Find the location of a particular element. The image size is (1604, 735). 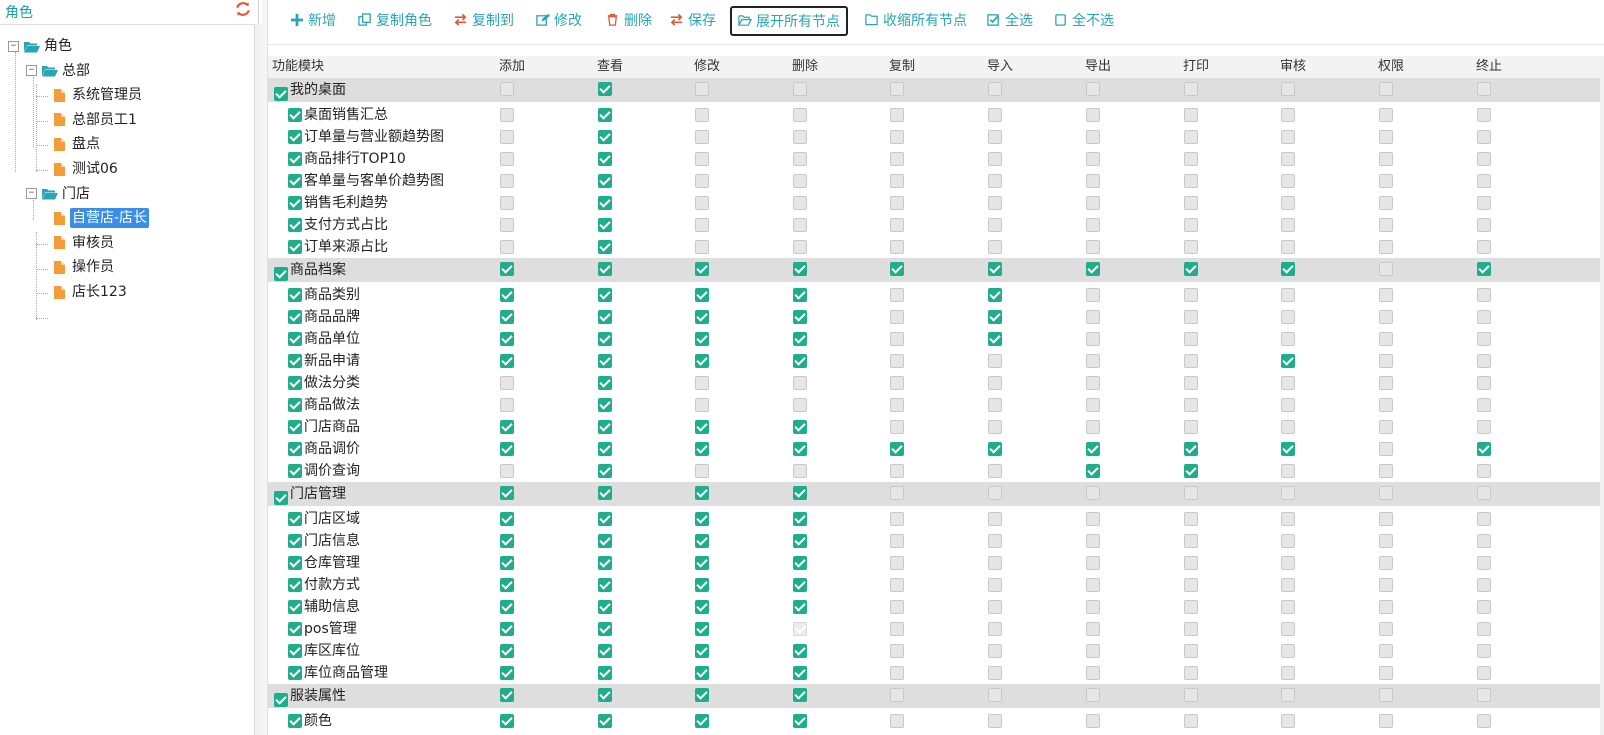

module-label: pos管理 is located at coordinates (322, 629).